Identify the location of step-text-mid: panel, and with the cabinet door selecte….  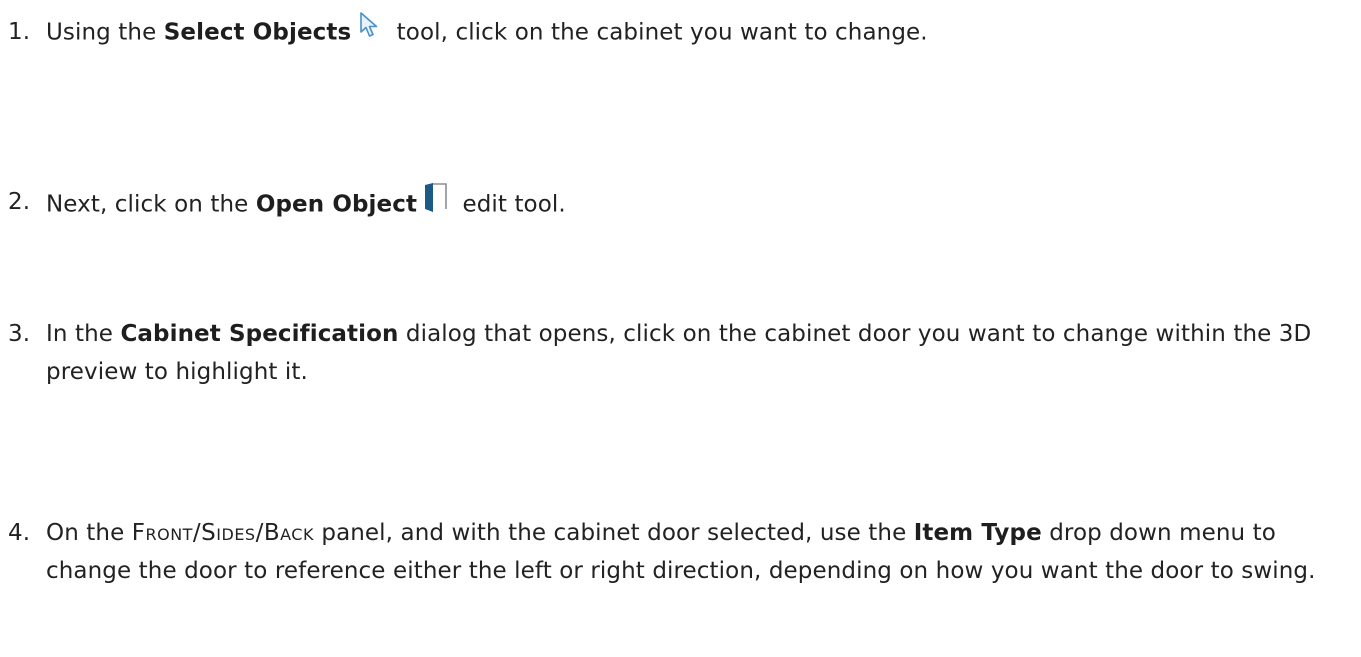
(613, 533).